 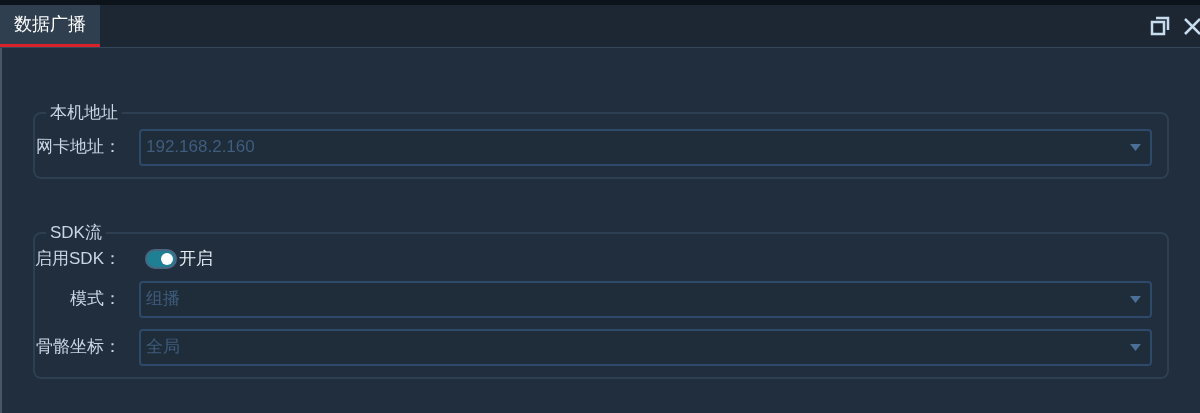 What do you see at coordinates (95, 299) in the screenshot?
I see `field-label: 模式：` at bounding box center [95, 299].